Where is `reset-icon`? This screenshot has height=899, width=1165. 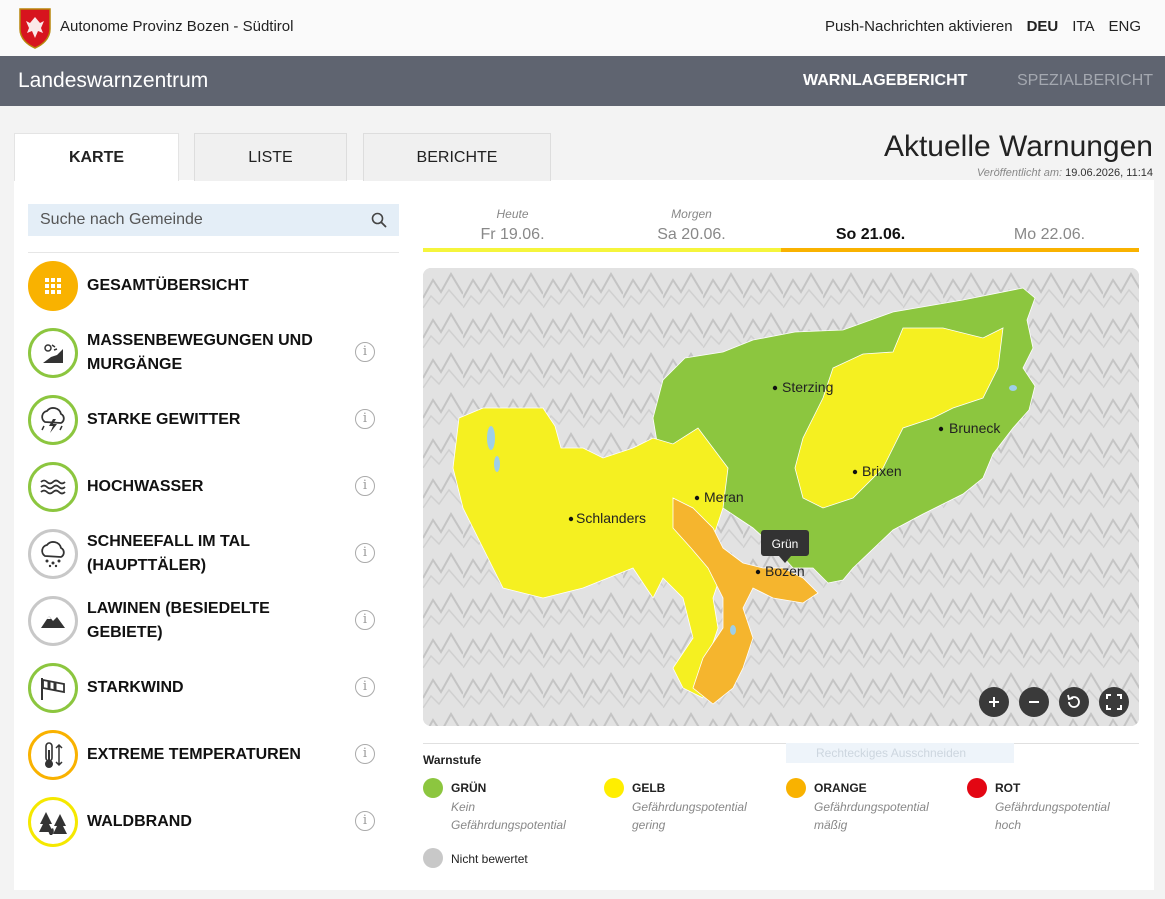 reset-icon is located at coordinates (1073, 701).